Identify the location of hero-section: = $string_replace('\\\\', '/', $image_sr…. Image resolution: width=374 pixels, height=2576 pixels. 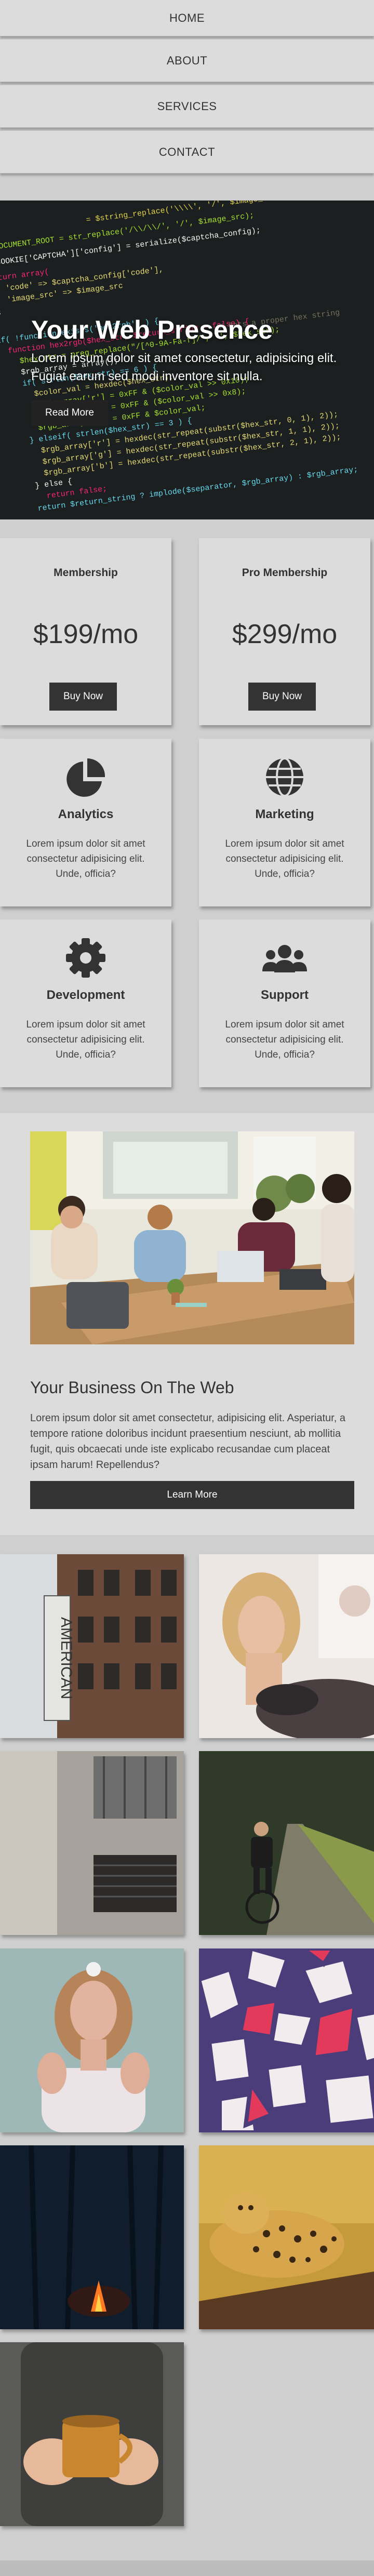
(187, 360).